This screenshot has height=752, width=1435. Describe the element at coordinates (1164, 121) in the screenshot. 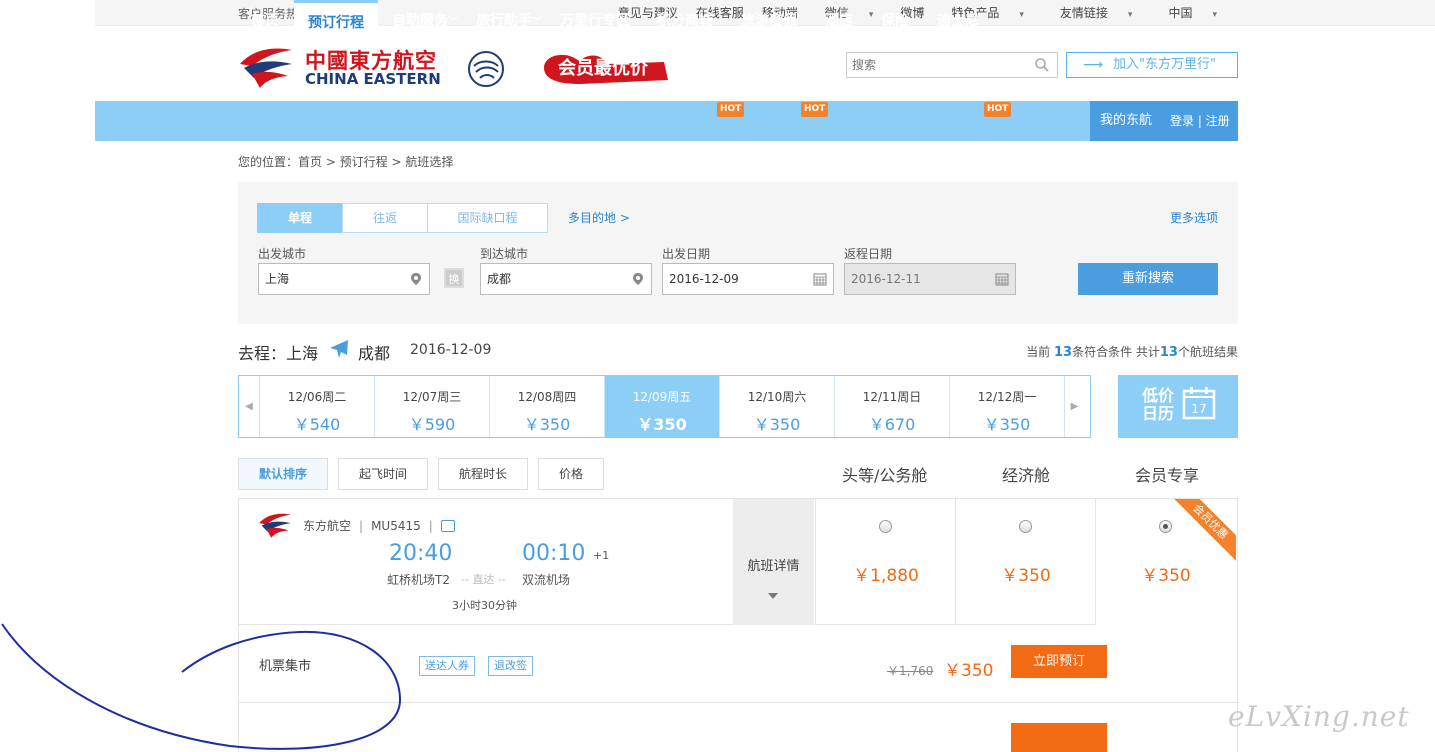

I see `account-area: 我的东航 登录 | 注册` at that location.